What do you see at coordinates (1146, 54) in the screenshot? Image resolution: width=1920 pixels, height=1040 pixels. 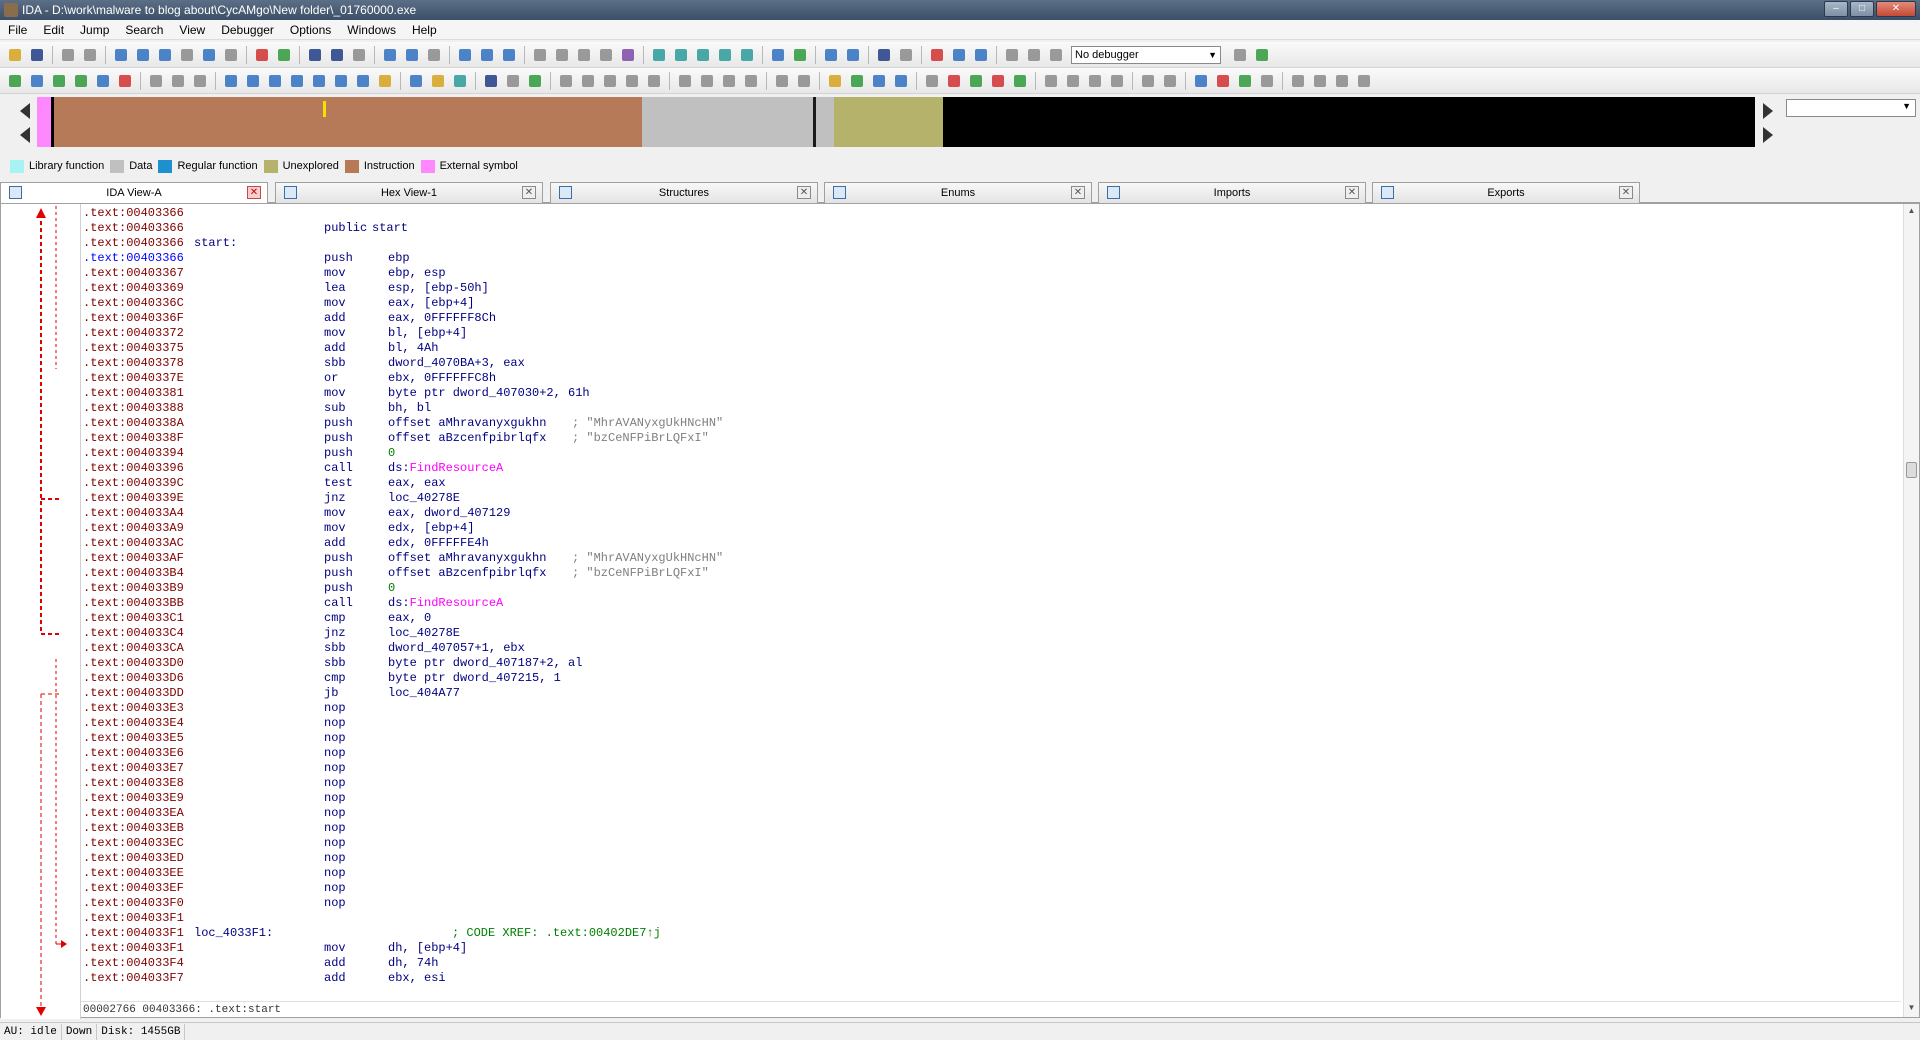 I see `debugger-select: No debugger ▼` at bounding box center [1146, 54].